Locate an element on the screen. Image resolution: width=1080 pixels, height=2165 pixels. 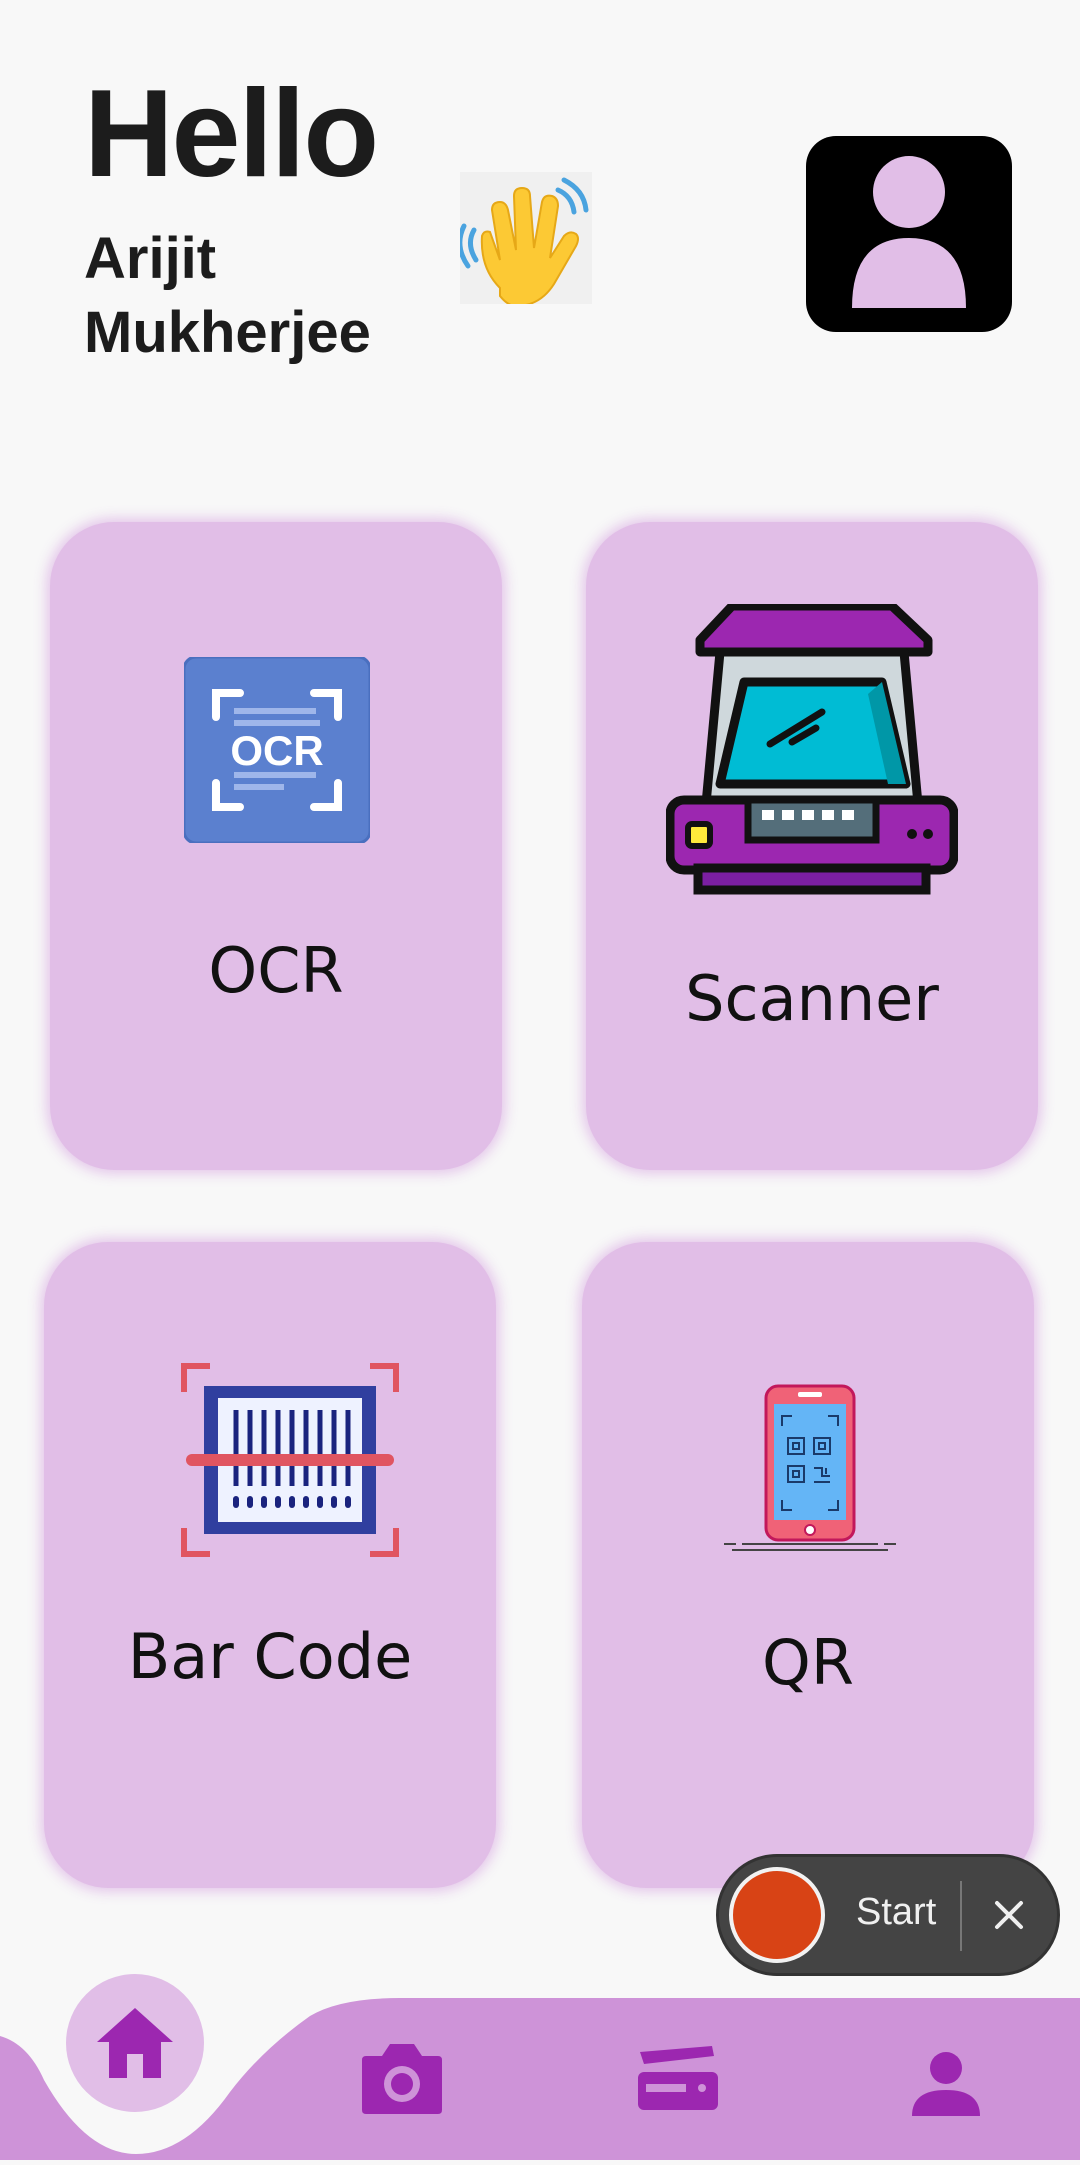
recorder-divider is located at coordinates (961, 1916).